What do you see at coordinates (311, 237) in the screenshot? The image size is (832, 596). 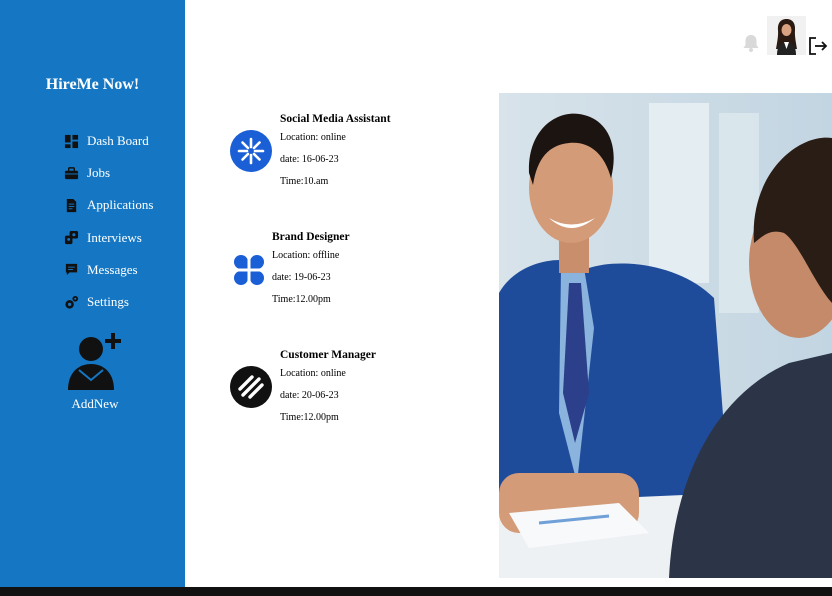 I see `job-title: Brand Designer` at bounding box center [311, 237].